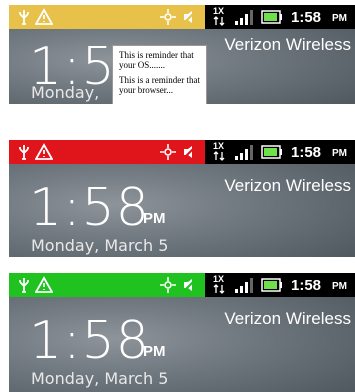 The image size is (355, 392). Describe the element at coordinates (65, 92) in the screenshot. I see `lockscreen-date: Monday,` at that location.